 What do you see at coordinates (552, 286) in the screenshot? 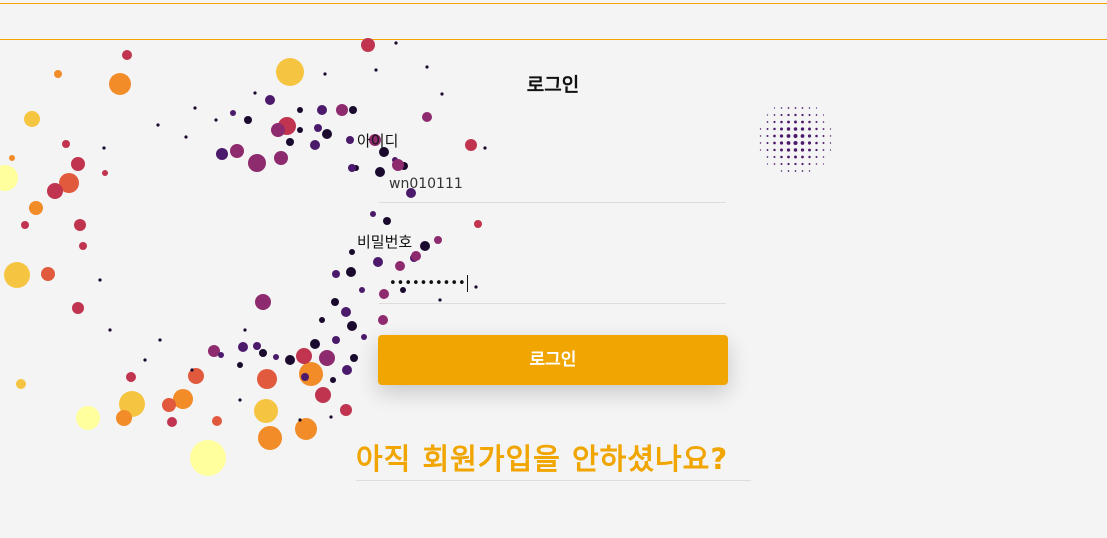
I see `password-input: ••••••••••` at bounding box center [552, 286].